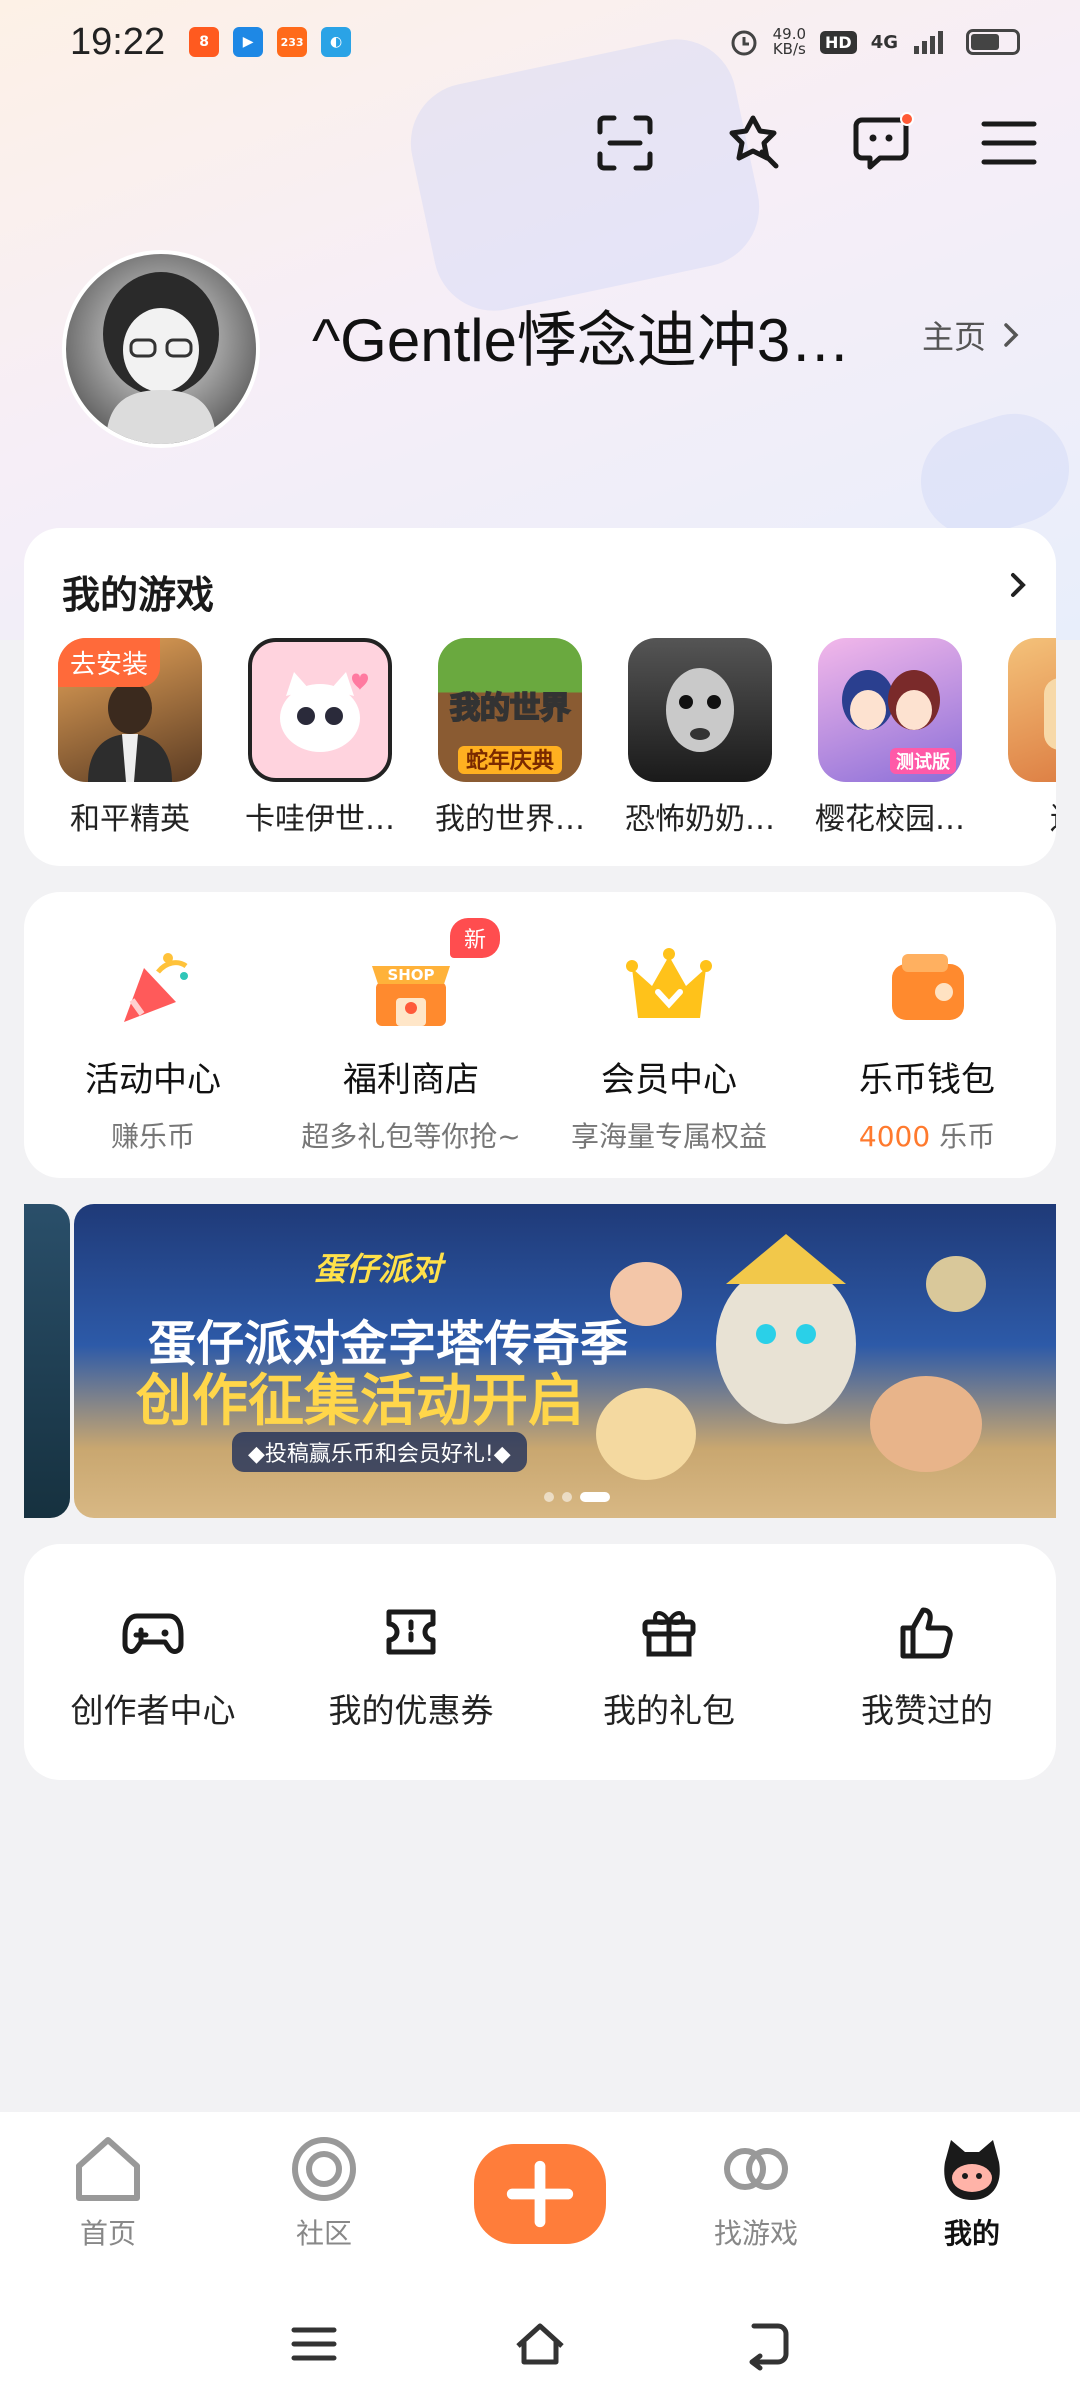 The image size is (1080, 2408). What do you see at coordinates (474, 938) in the screenshot?
I see `new-badge: 新` at bounding box center [474, 938].